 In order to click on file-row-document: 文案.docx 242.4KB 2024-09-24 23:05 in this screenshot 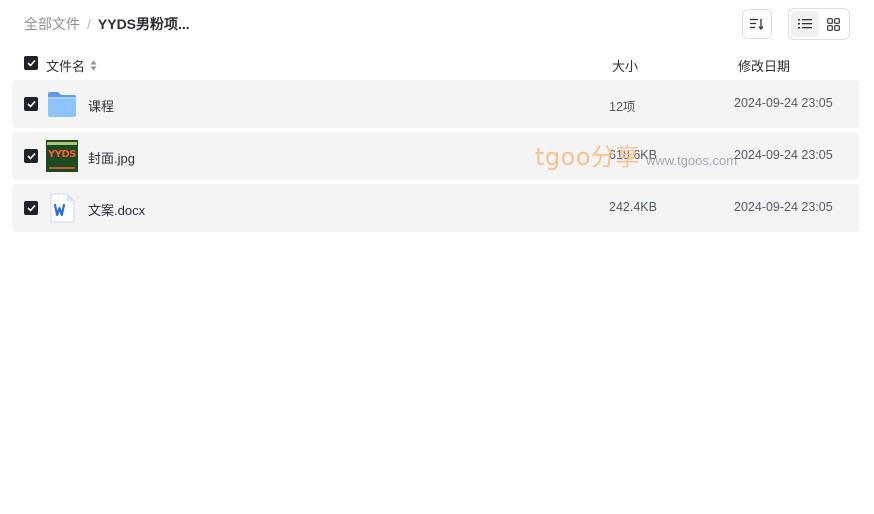, I will do `click(435, 208)`.